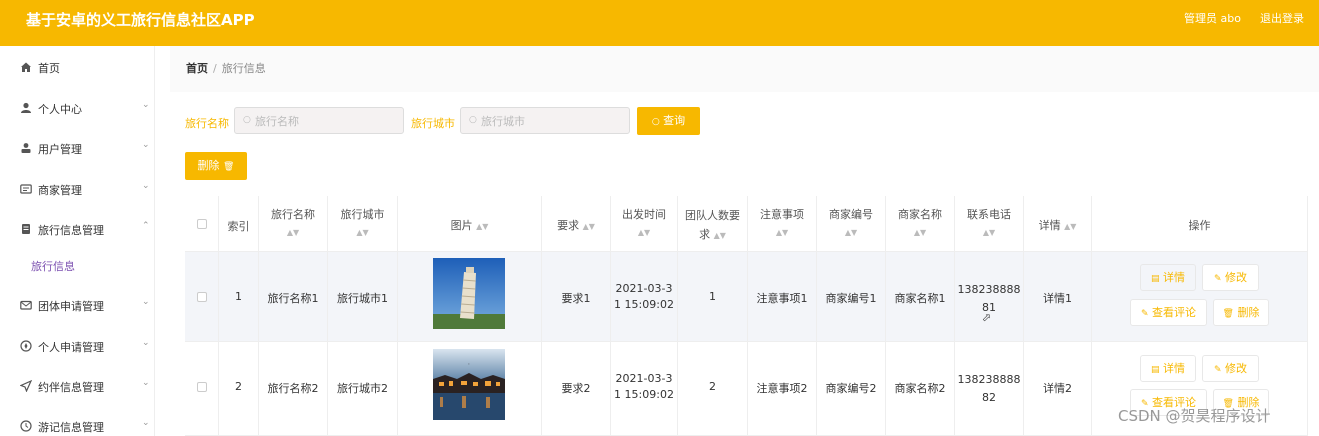  I want to click on cell-actions, so click(1200, 297).